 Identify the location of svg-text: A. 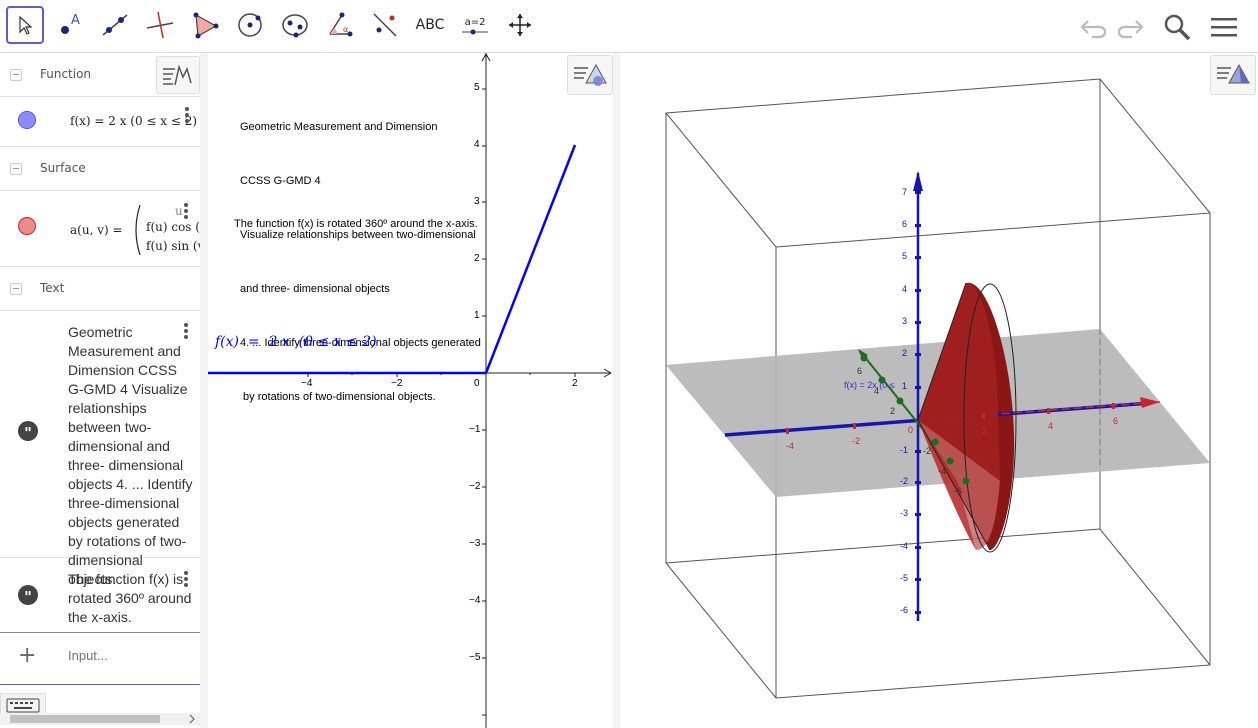
(75, 20).